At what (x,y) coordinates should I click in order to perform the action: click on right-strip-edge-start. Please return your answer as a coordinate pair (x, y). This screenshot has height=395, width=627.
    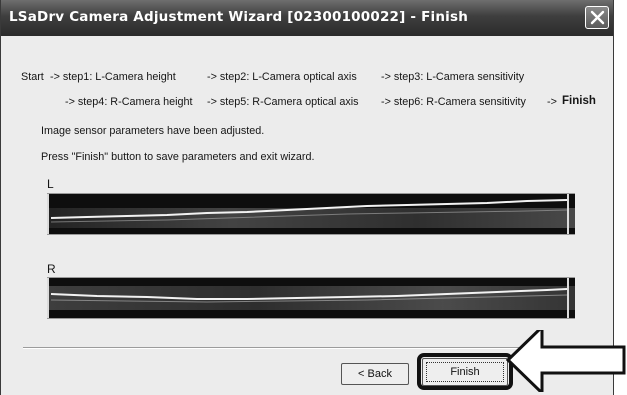
    Looking at the image, I should click on (48, 298).